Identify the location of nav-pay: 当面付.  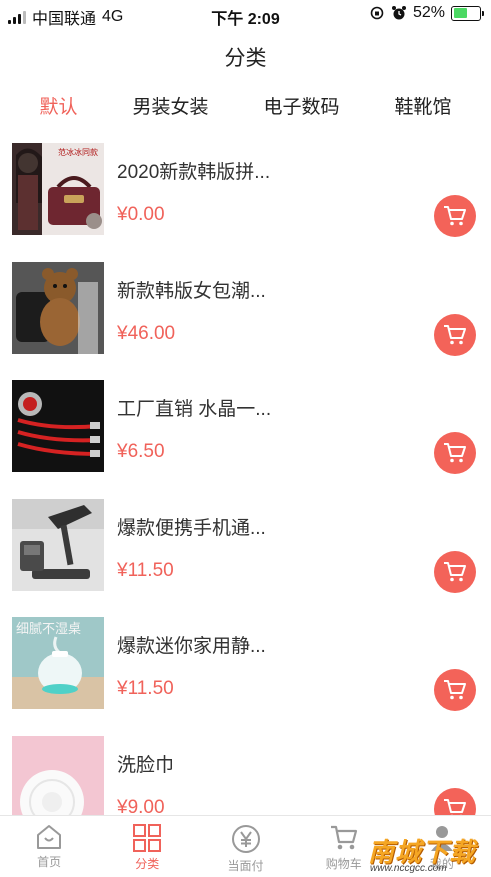
(245, 846).